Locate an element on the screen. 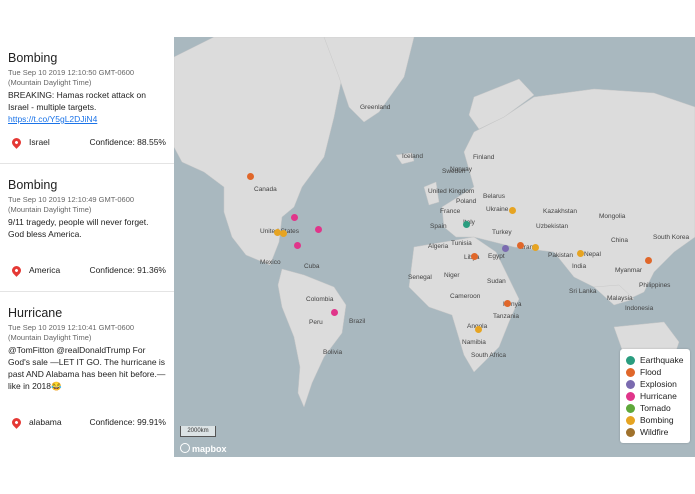 The height and width of the screenshot is (494, 695). map-label: South Africa is located at coordinates (489, 355).